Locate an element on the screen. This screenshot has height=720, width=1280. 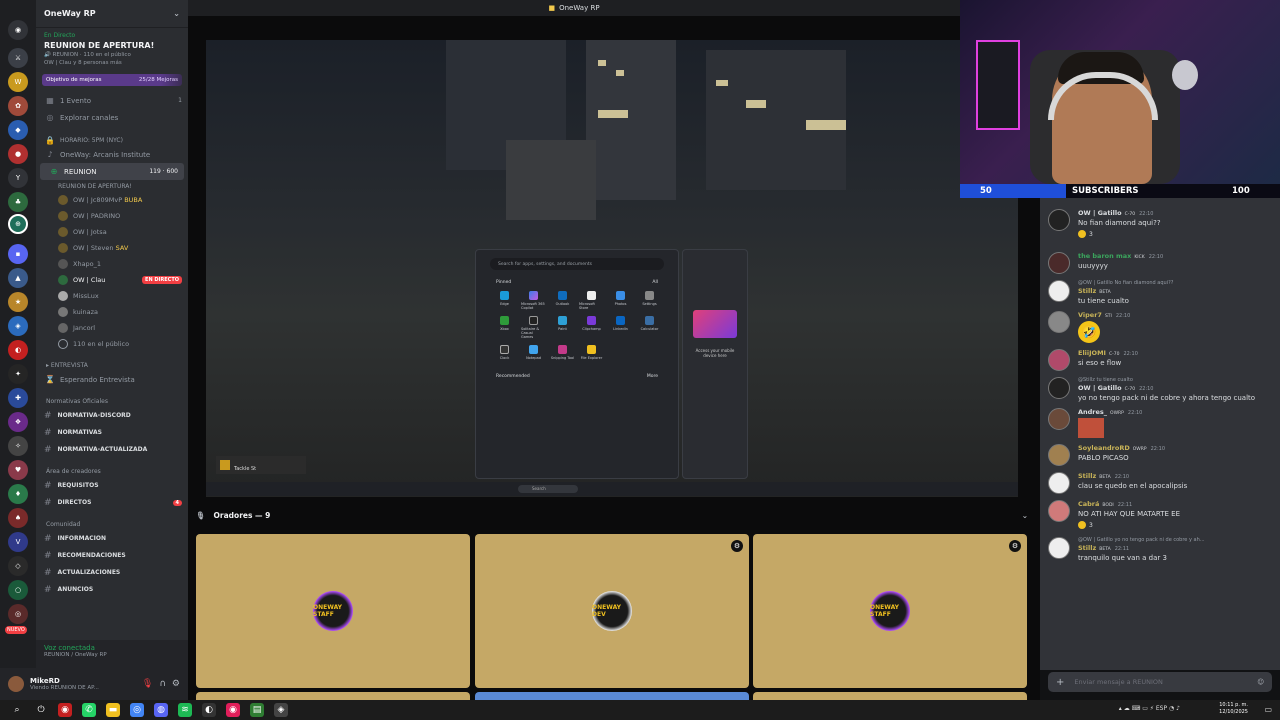
server-icon: ✦ is located at coordinates (18, 374).